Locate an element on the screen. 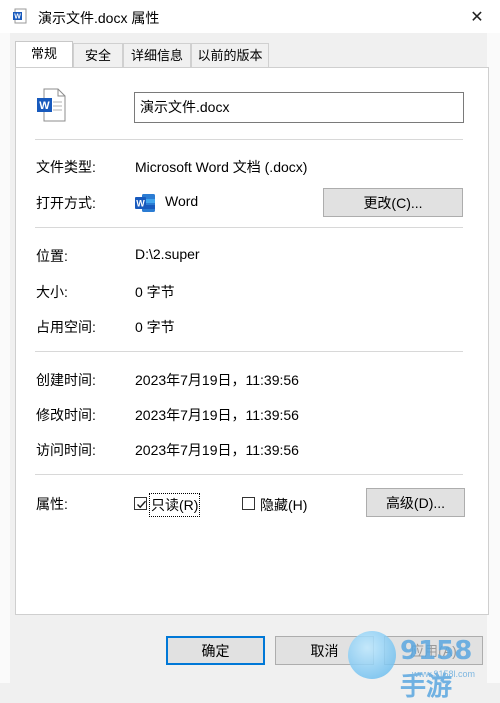 The image size is (500, 703). close-icon: ✕ is located at coordinates (477, 17).